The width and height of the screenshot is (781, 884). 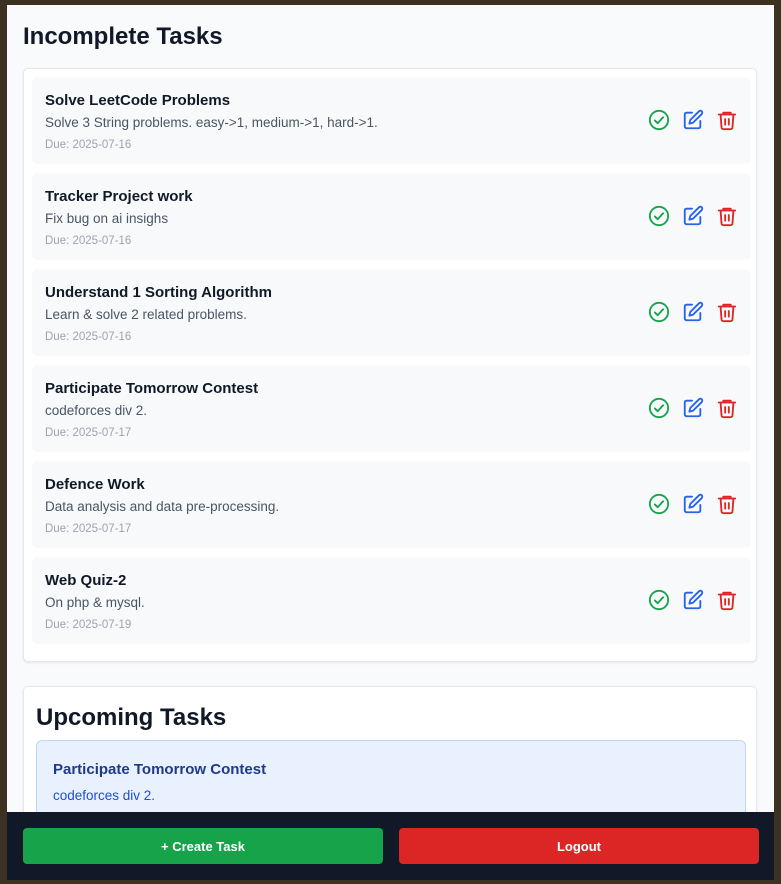 I want to click on task-description: On php & mysql., so click(x=95, y=602).